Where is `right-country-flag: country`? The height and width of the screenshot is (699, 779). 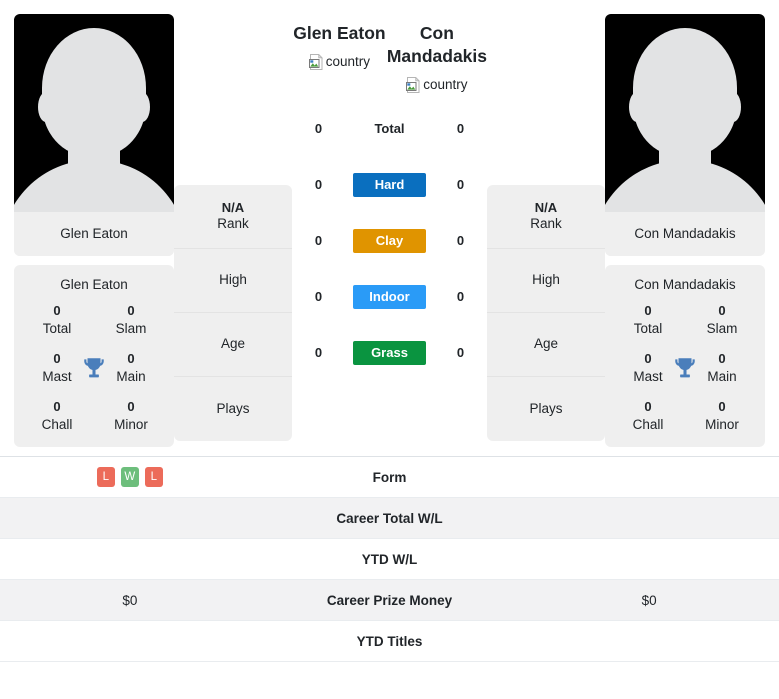 right-country-flag: country is located at coordinates (437, 84).